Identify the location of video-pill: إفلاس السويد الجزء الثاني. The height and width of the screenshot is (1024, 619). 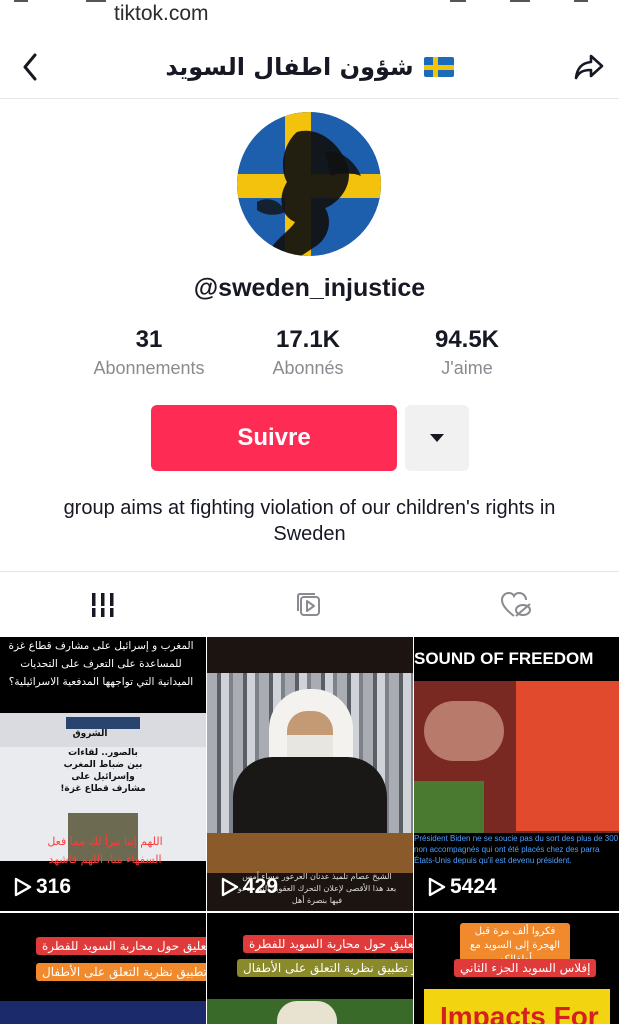
(525, 968).